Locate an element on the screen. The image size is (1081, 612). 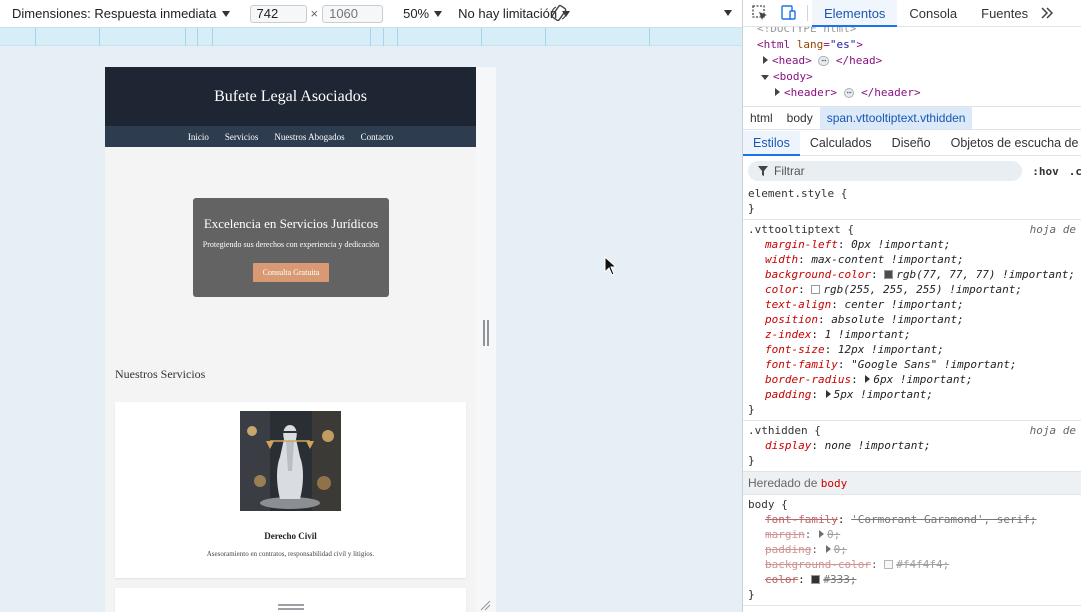
inherited-from-link: body is located at coordinates (834, 483).